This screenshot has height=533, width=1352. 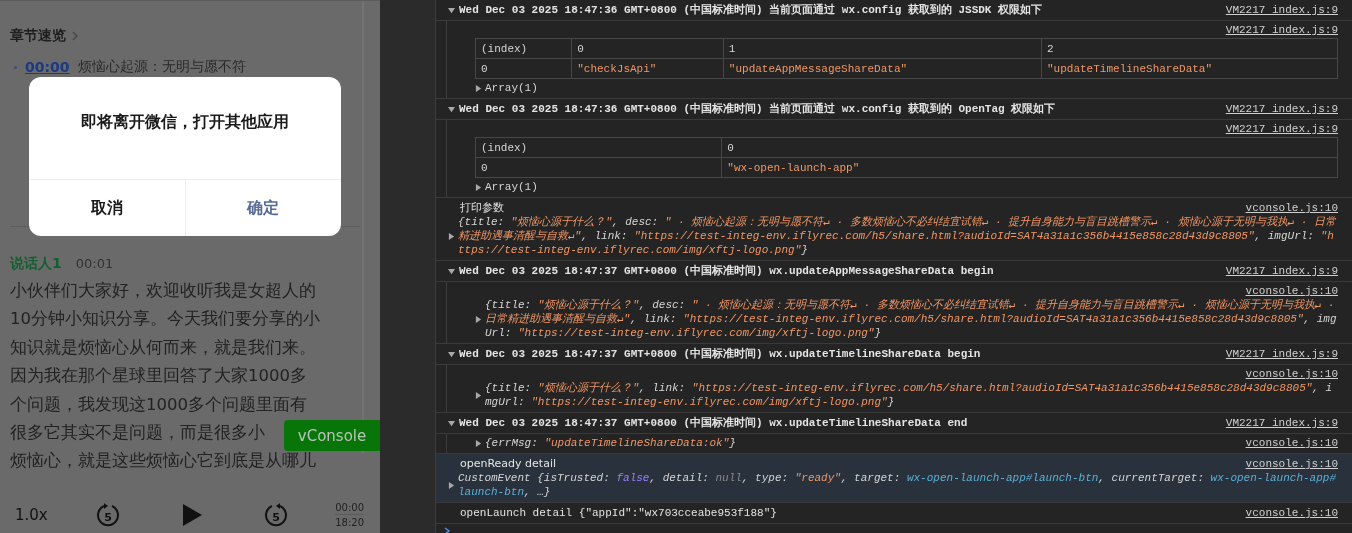 I want to click on object-preview: CustomEvent {isTrusted: false, detail: null, type: "ready", target: wx-open-launch-app#launch-btn, currentTarget: wx-open-launch-app#launch-btn, …}, so click(x=897, y=485).